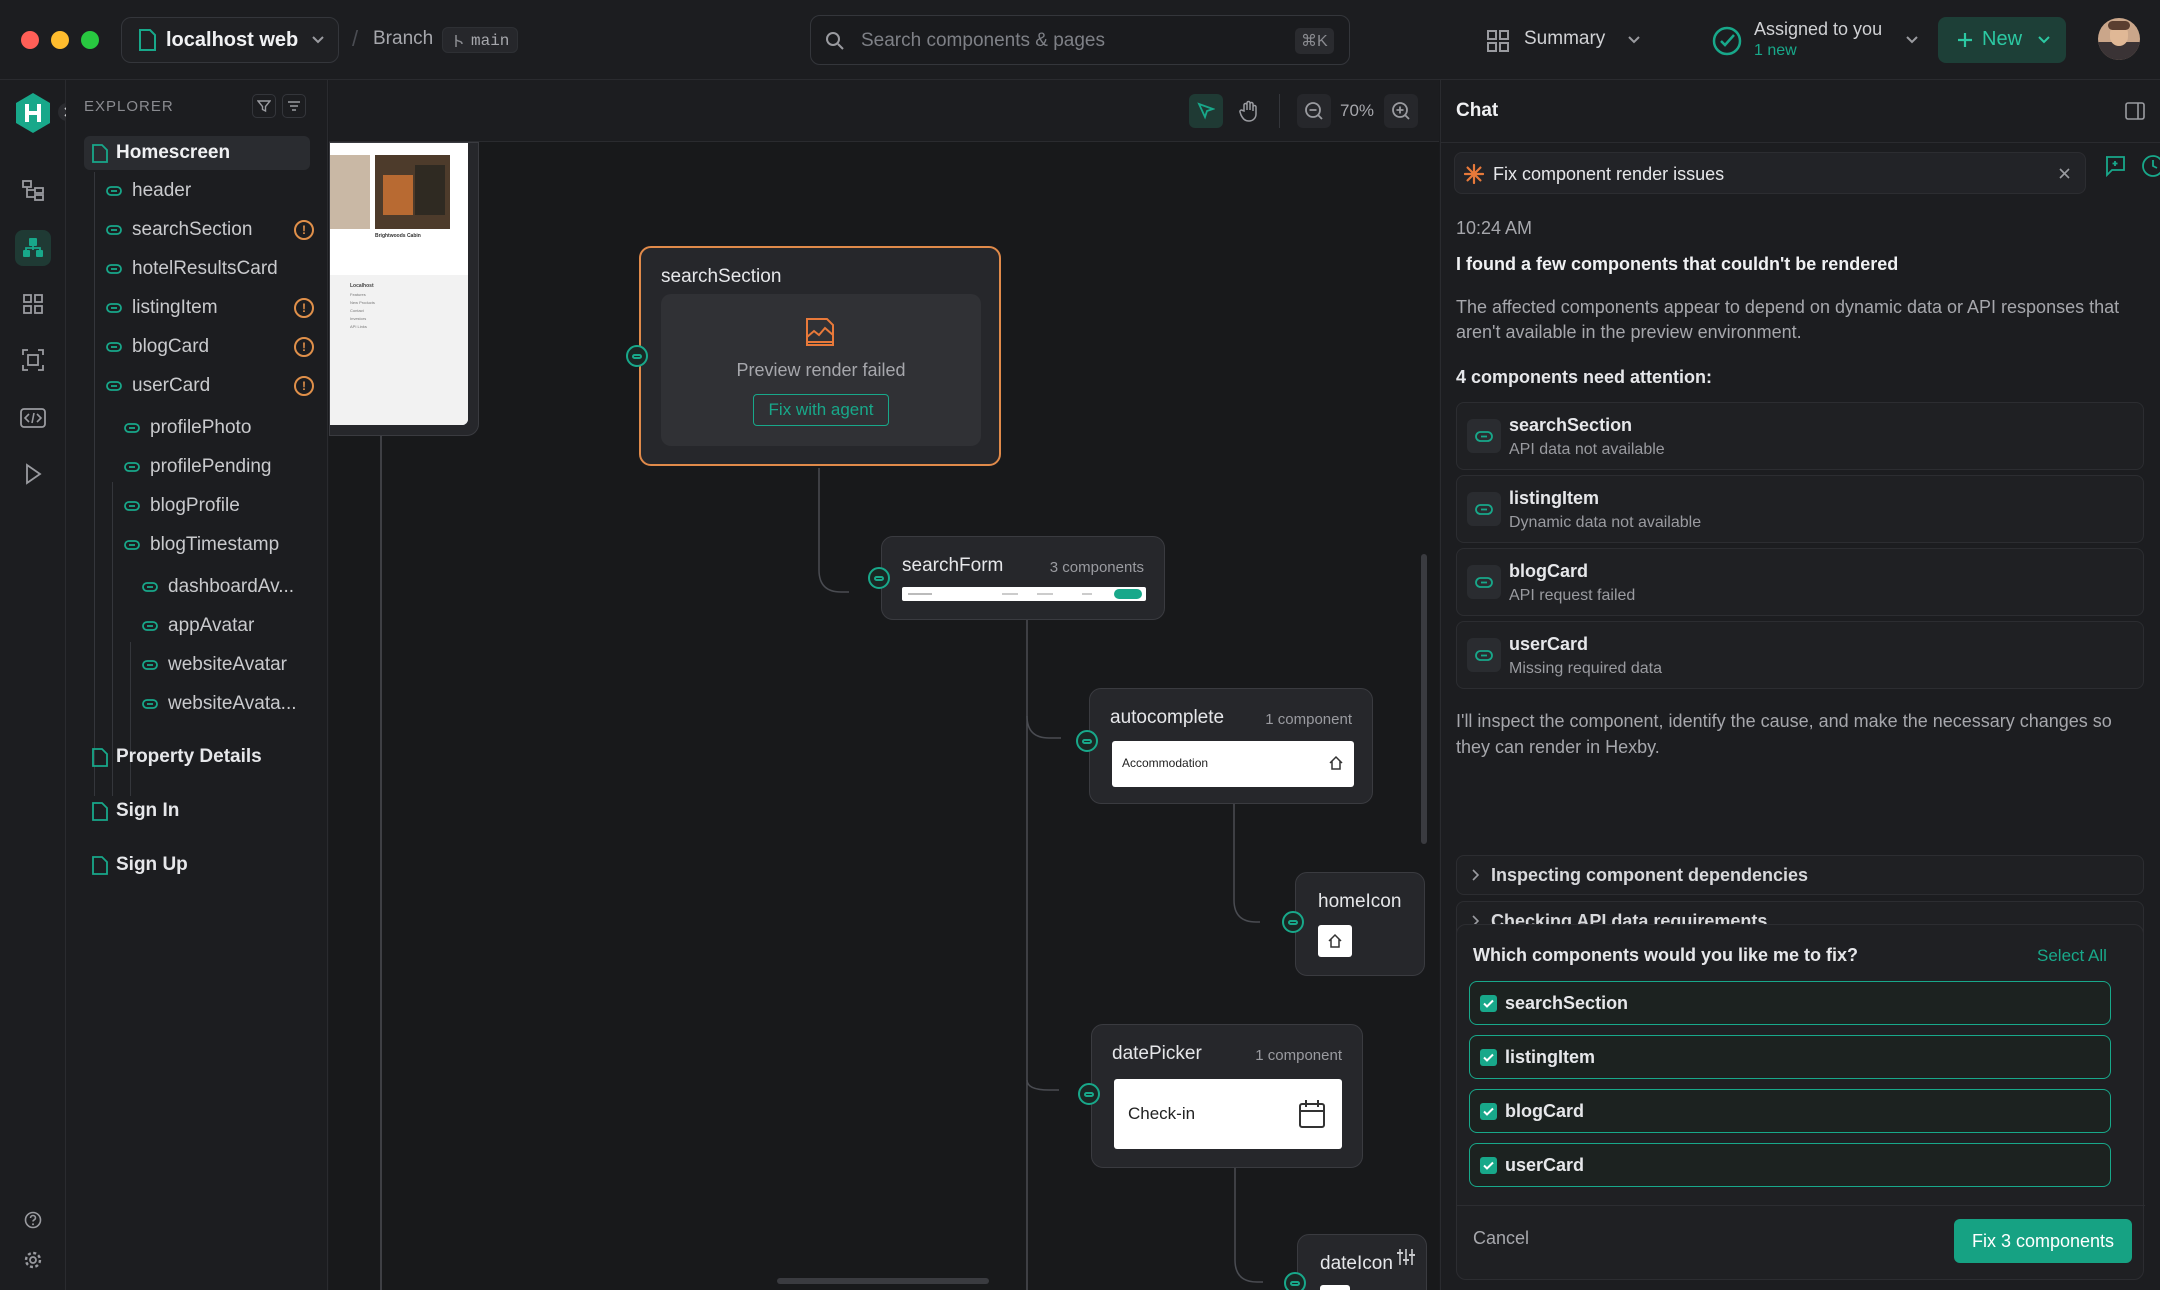  I want to click on tree-page-label: Homescreen, so click(173, 152).